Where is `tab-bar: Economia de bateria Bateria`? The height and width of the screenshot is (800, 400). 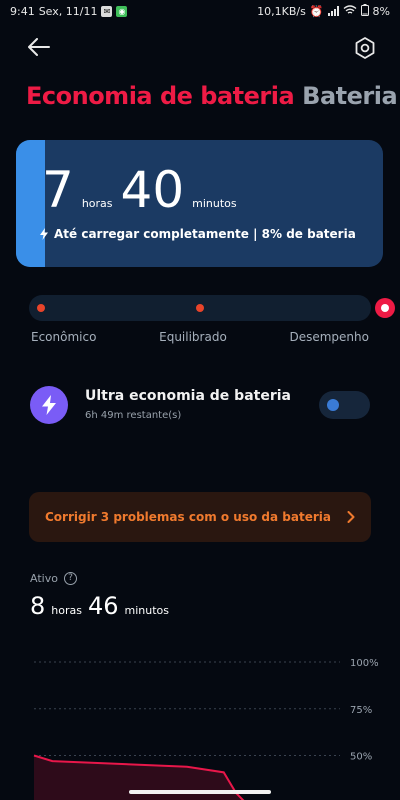
tab-bar: Economia de bateria Bateria is located at coordinates (212, 96).